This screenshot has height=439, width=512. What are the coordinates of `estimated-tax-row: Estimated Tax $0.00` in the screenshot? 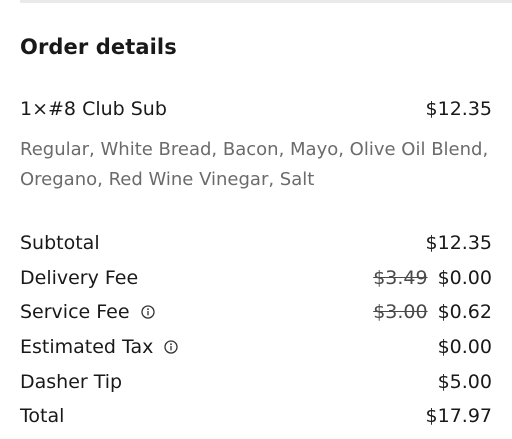 It's located at (256, 347).